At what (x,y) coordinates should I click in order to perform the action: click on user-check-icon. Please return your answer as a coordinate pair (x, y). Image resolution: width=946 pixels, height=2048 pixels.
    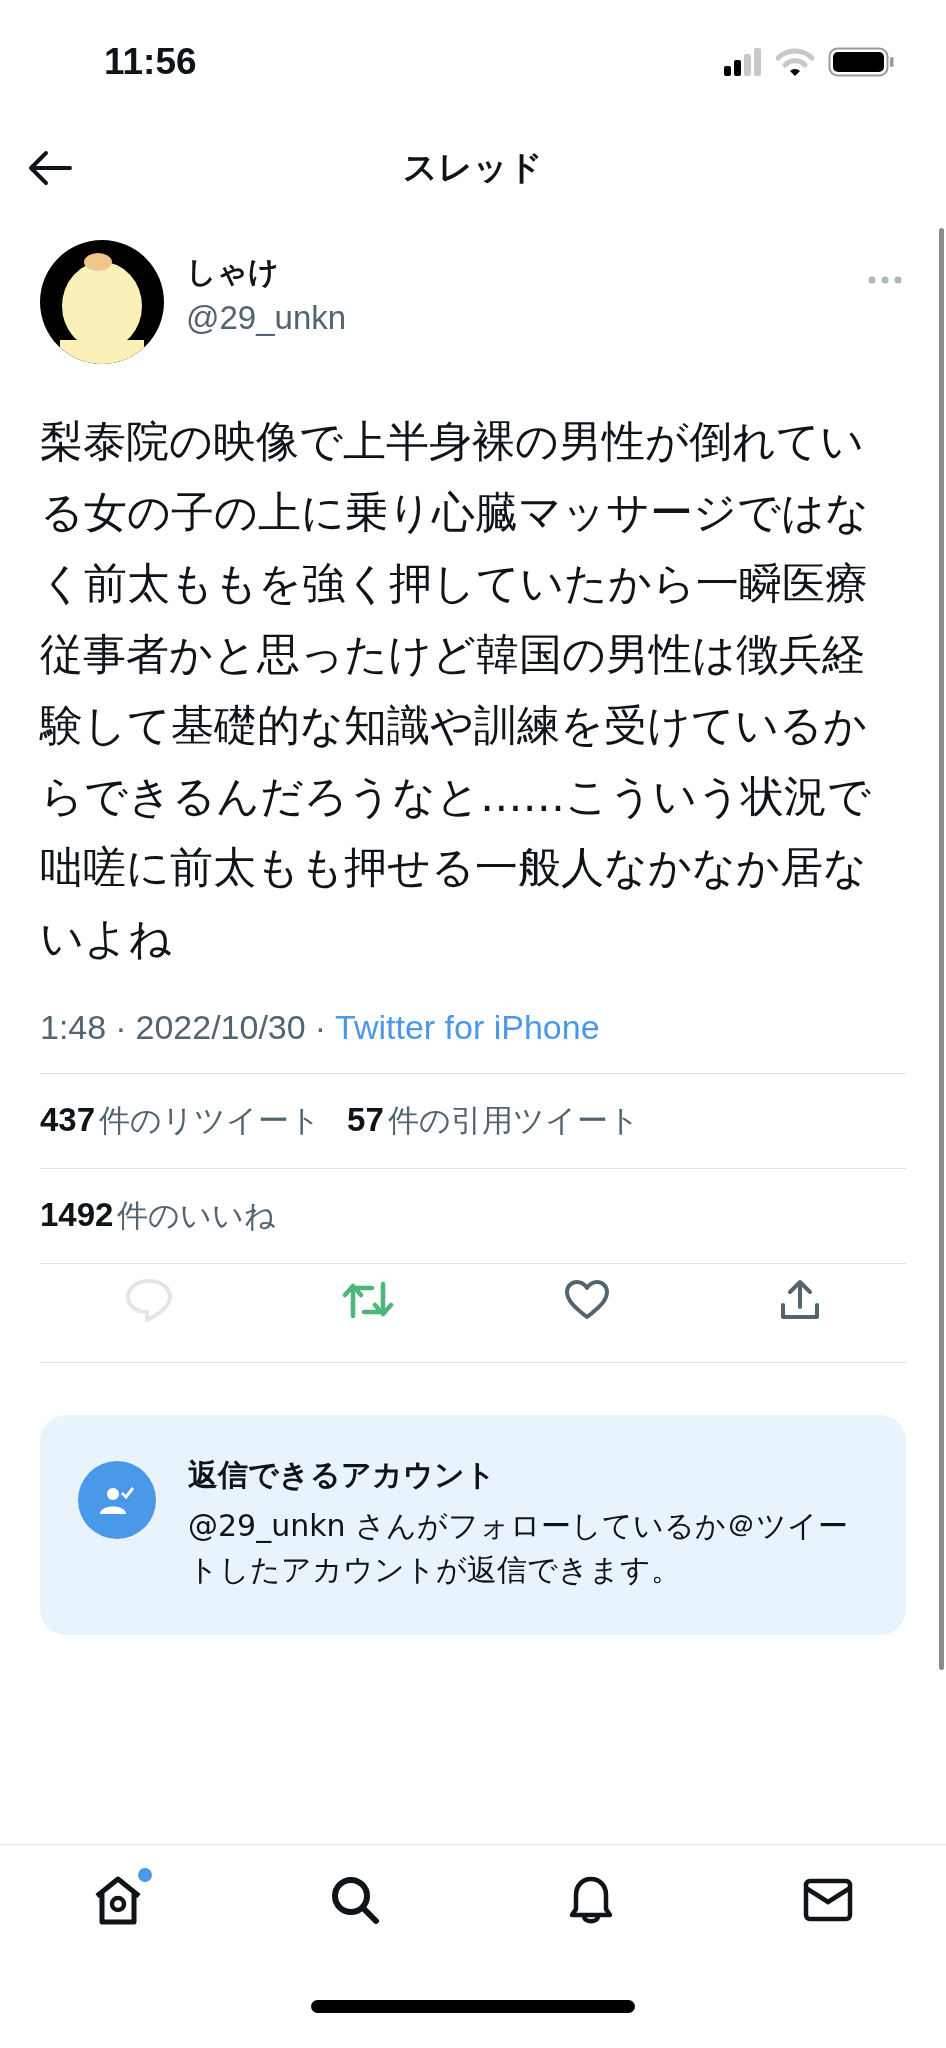
    Looking at the image, I should click on (117, 1500).